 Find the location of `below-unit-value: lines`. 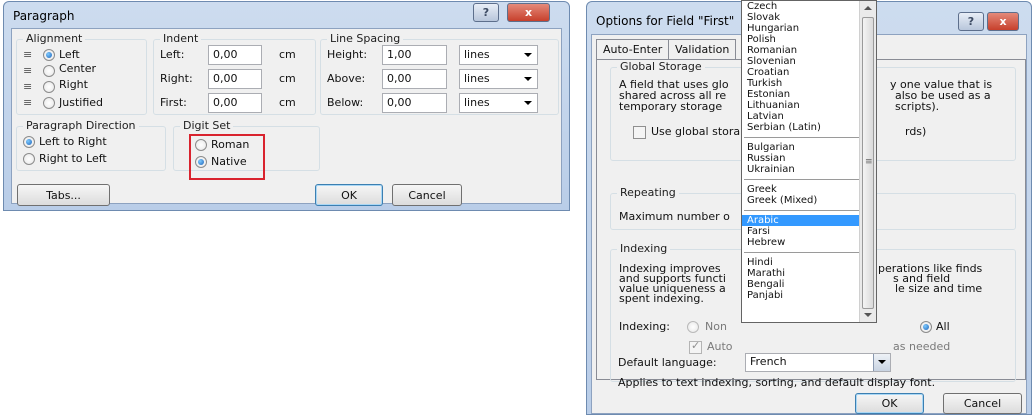

below-unit-value: lines is located at coordinates (477, 102).